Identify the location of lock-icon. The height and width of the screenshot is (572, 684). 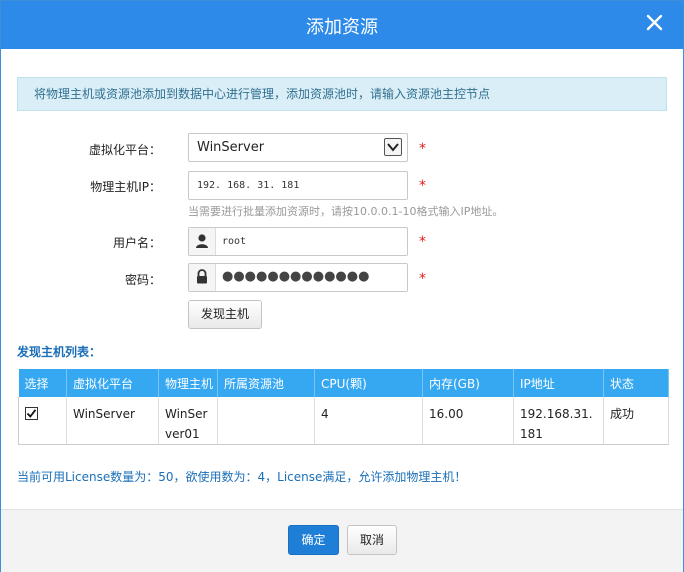
(202, 277).